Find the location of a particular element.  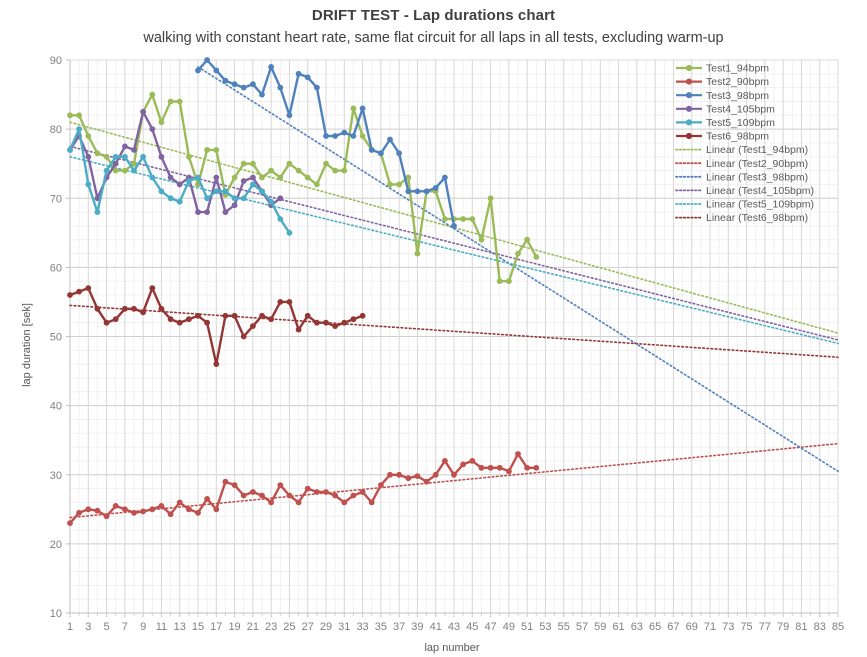

x-tick-label: 37 is located at coordinates (399, 627).